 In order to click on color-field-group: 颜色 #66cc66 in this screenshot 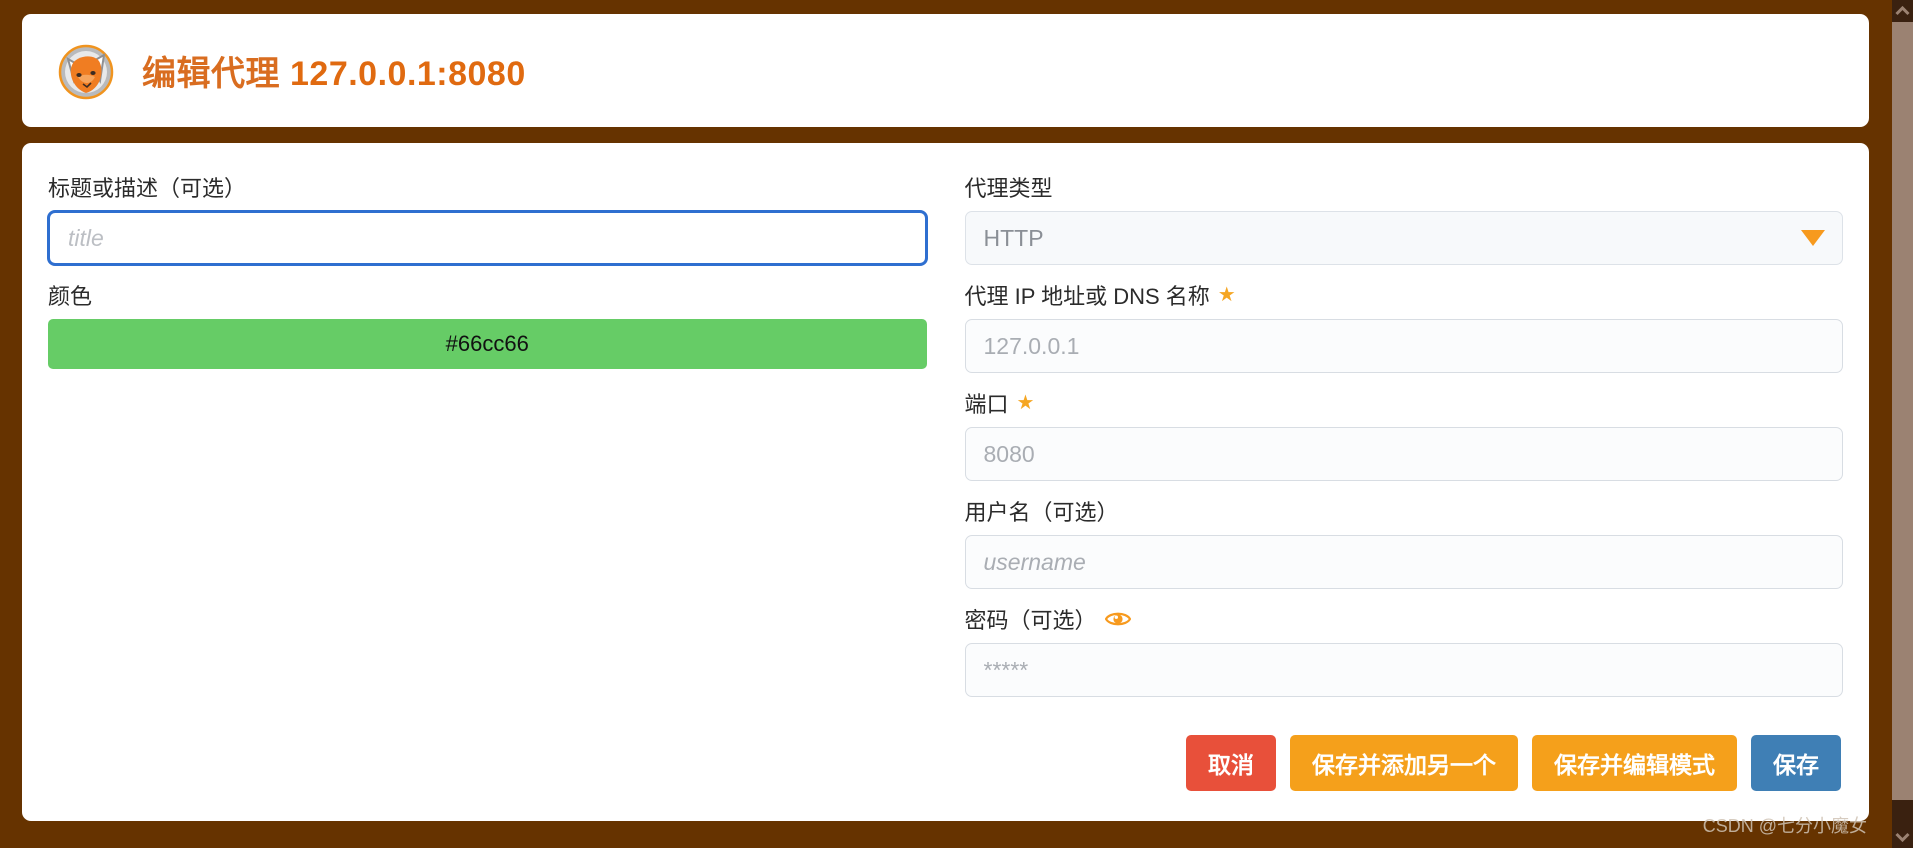, I will do `click(487, 321)`.